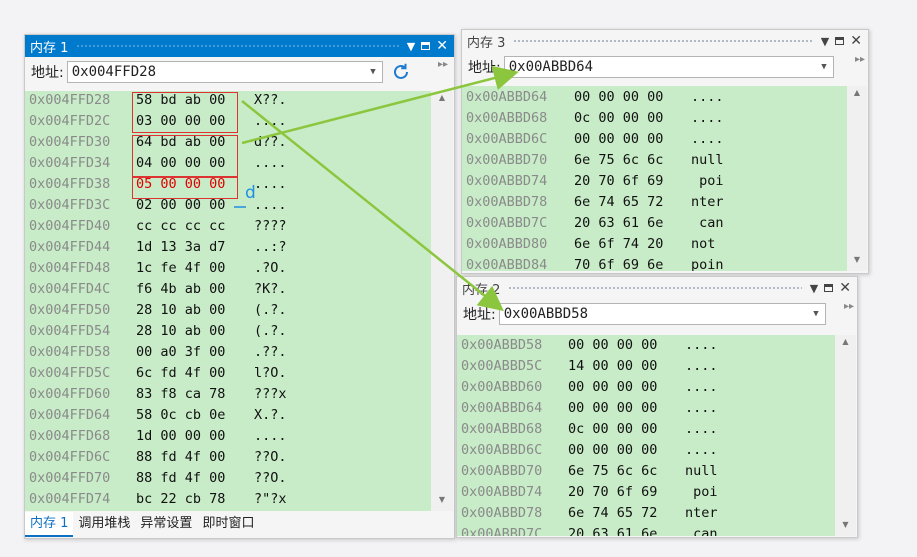 The image size is (917, 557). I want to click on memory-row: 0x004FFD4C f6 4b ab 00 ?K?., so click(228, 289).